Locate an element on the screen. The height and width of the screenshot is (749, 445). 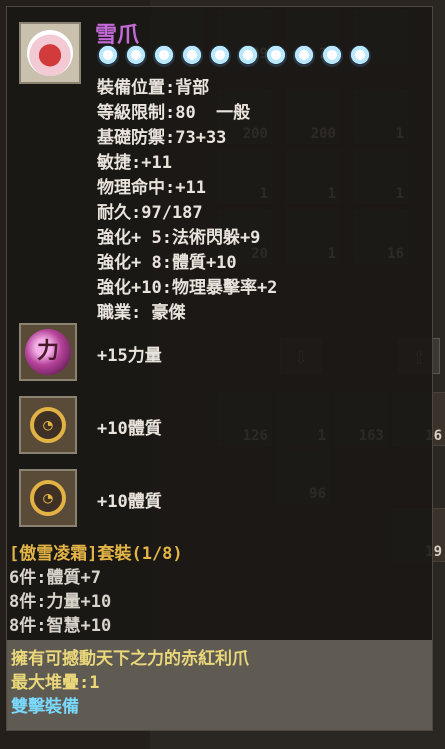
item-claw-icon is located at coordinates (50, 53).